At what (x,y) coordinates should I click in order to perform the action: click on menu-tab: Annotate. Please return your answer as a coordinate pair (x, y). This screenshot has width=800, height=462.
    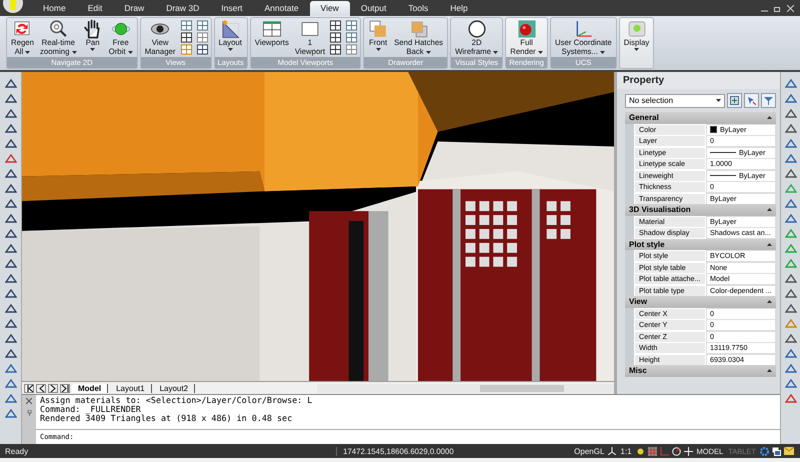
    Looking at the image, I should click on (282, 8).